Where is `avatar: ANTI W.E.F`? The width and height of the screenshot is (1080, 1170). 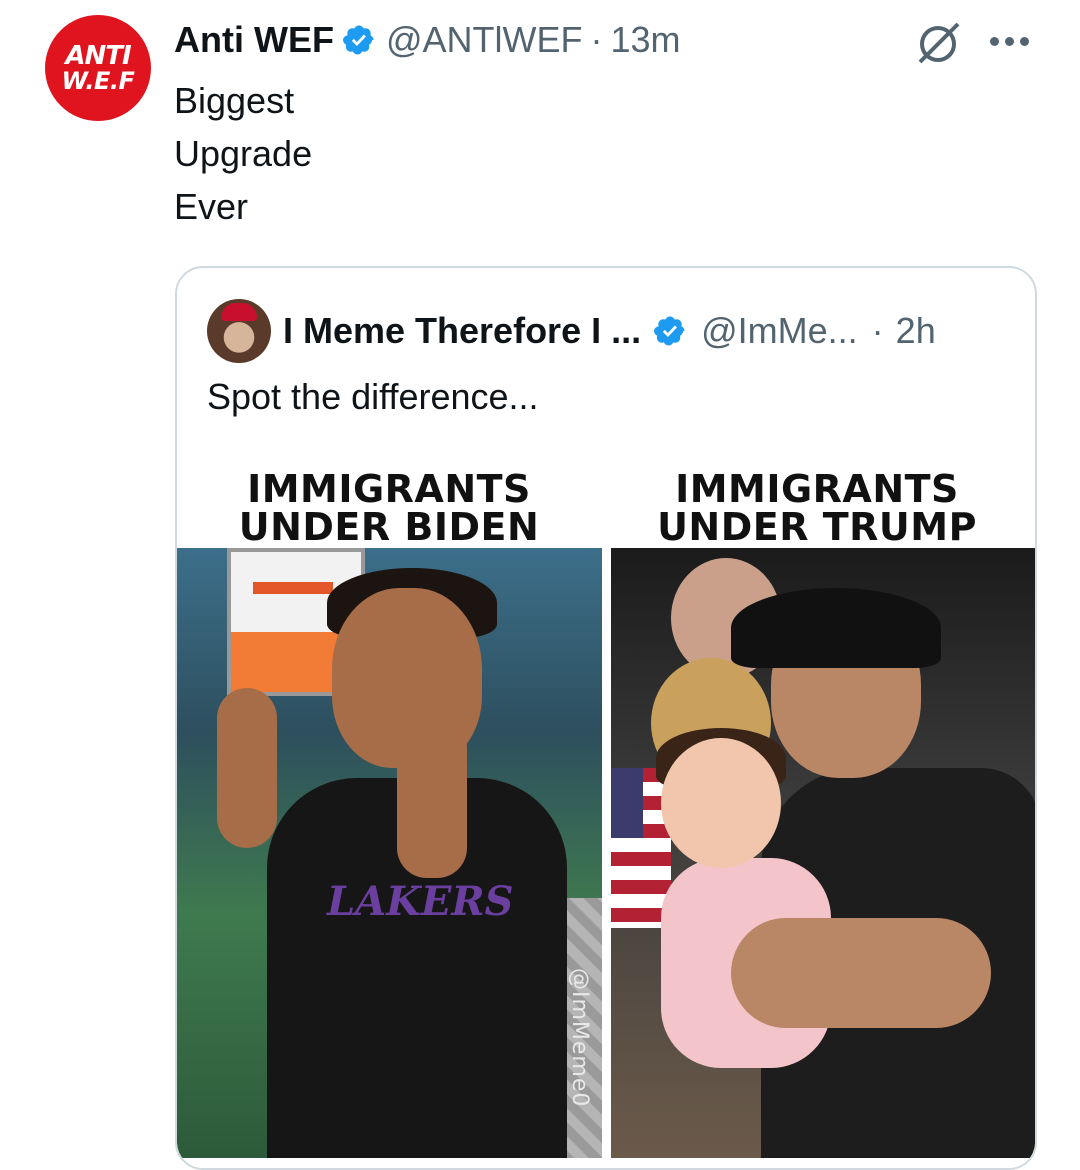
avatar: ANTI W.E.F is located at coordinates (98, 68).